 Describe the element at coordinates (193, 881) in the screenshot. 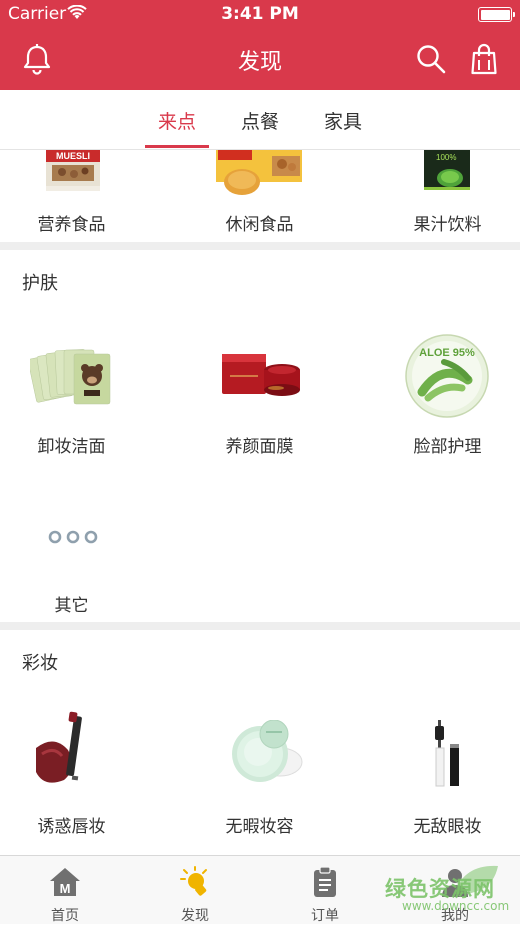

I see `lightbulb-icon` at that location.